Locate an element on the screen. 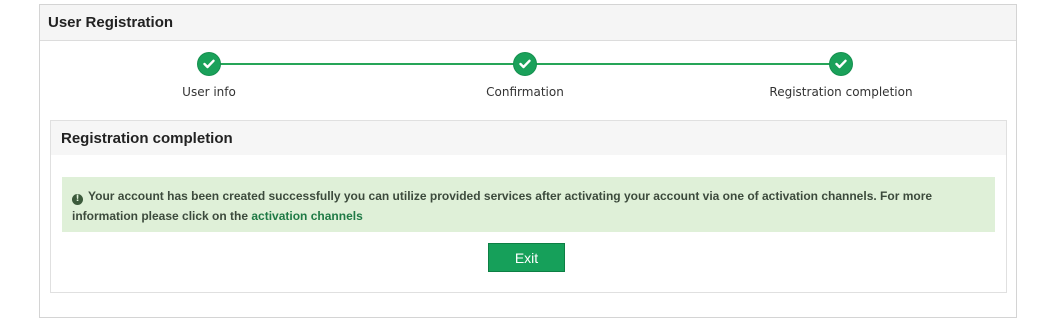 This screenshot has height=324, width=1060. step-label: User info is located at coordinates (209, 92).